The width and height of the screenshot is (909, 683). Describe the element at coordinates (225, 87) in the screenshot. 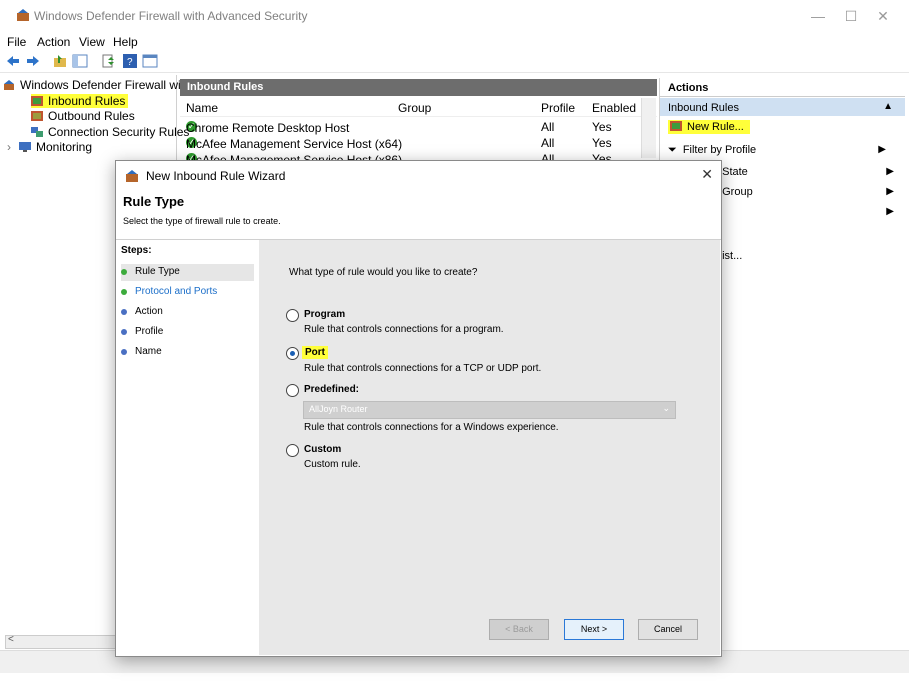

I see `list-panel-title: Inbound Rules` at that location.